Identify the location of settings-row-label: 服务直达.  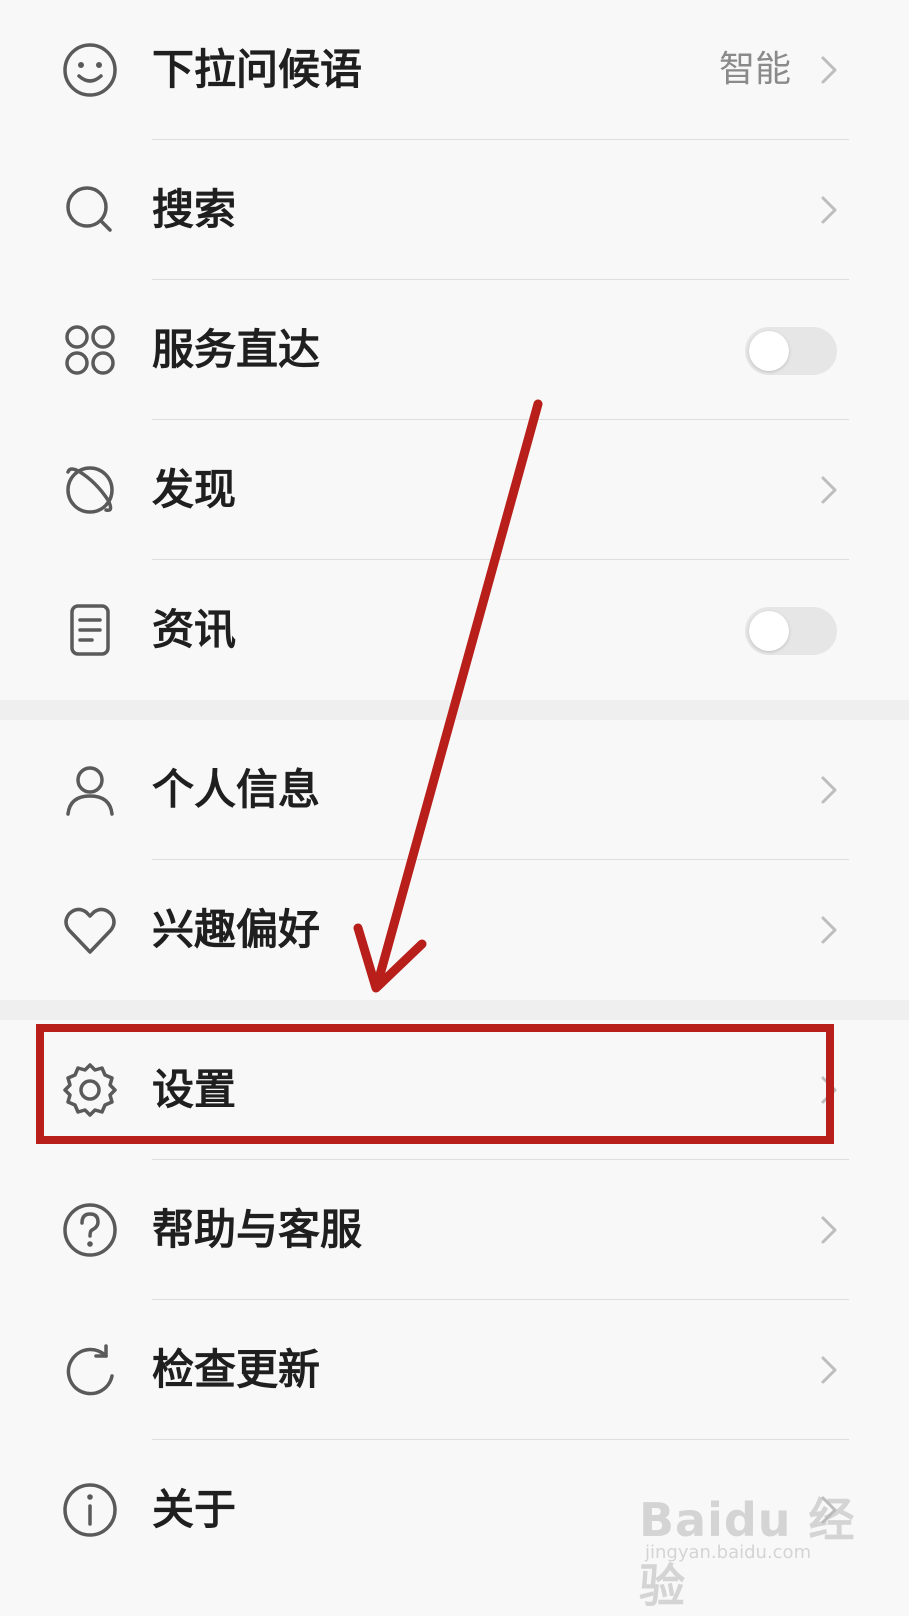
(236, 349).